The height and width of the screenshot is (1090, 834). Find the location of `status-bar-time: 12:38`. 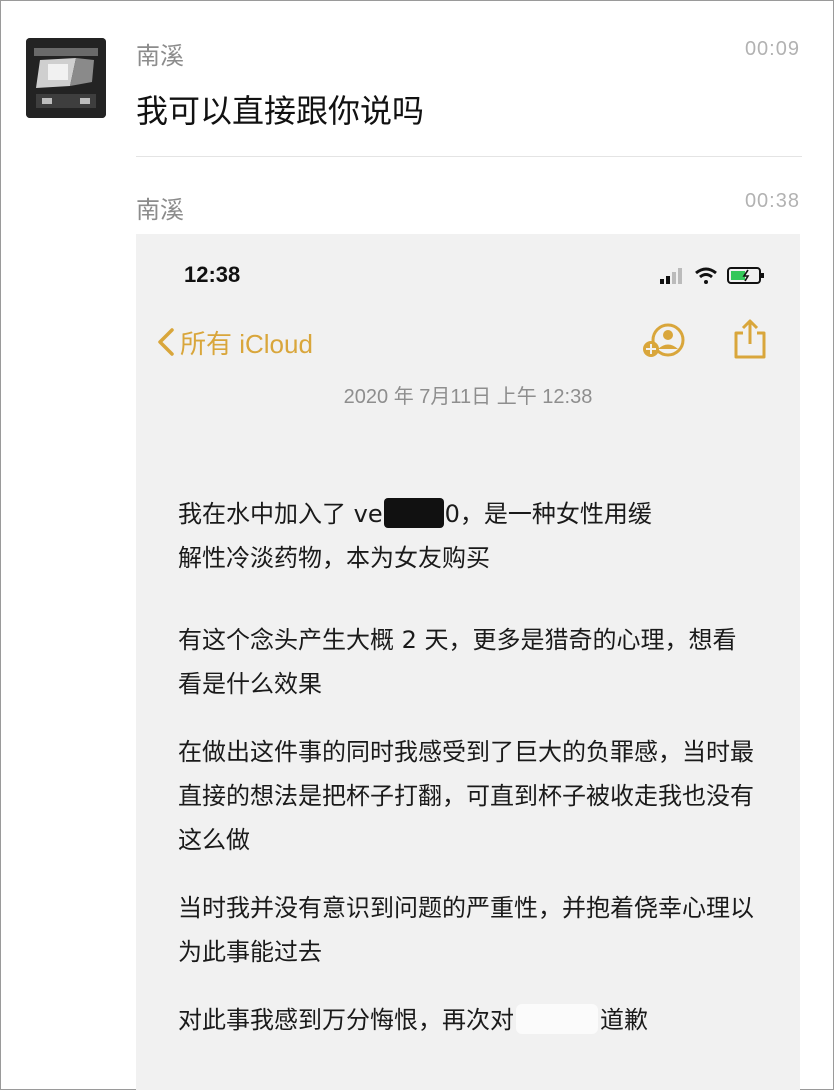

status-bar-time: 12:38 is located at coordinates (212, 274).